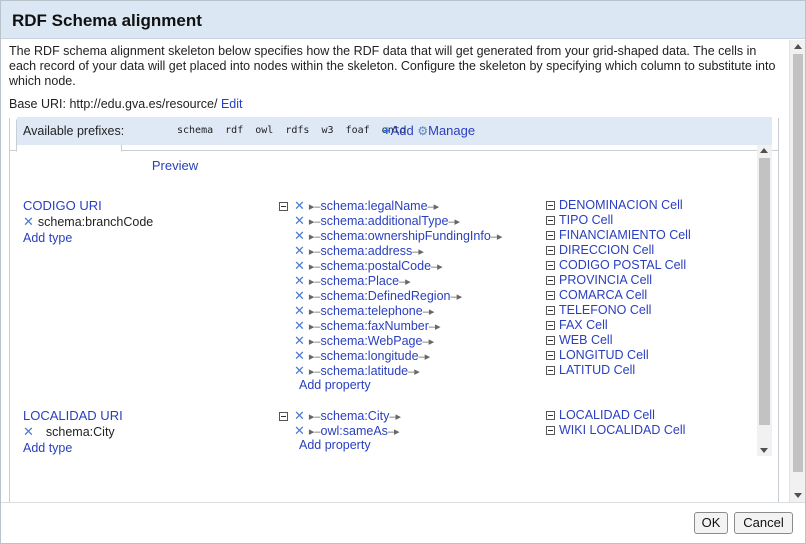  What do you see at coordinates (625, 235) in the screenshot?
I see `cell-node-link: FINANCIAMIENTO Cell` at bounding box center [625, 235].